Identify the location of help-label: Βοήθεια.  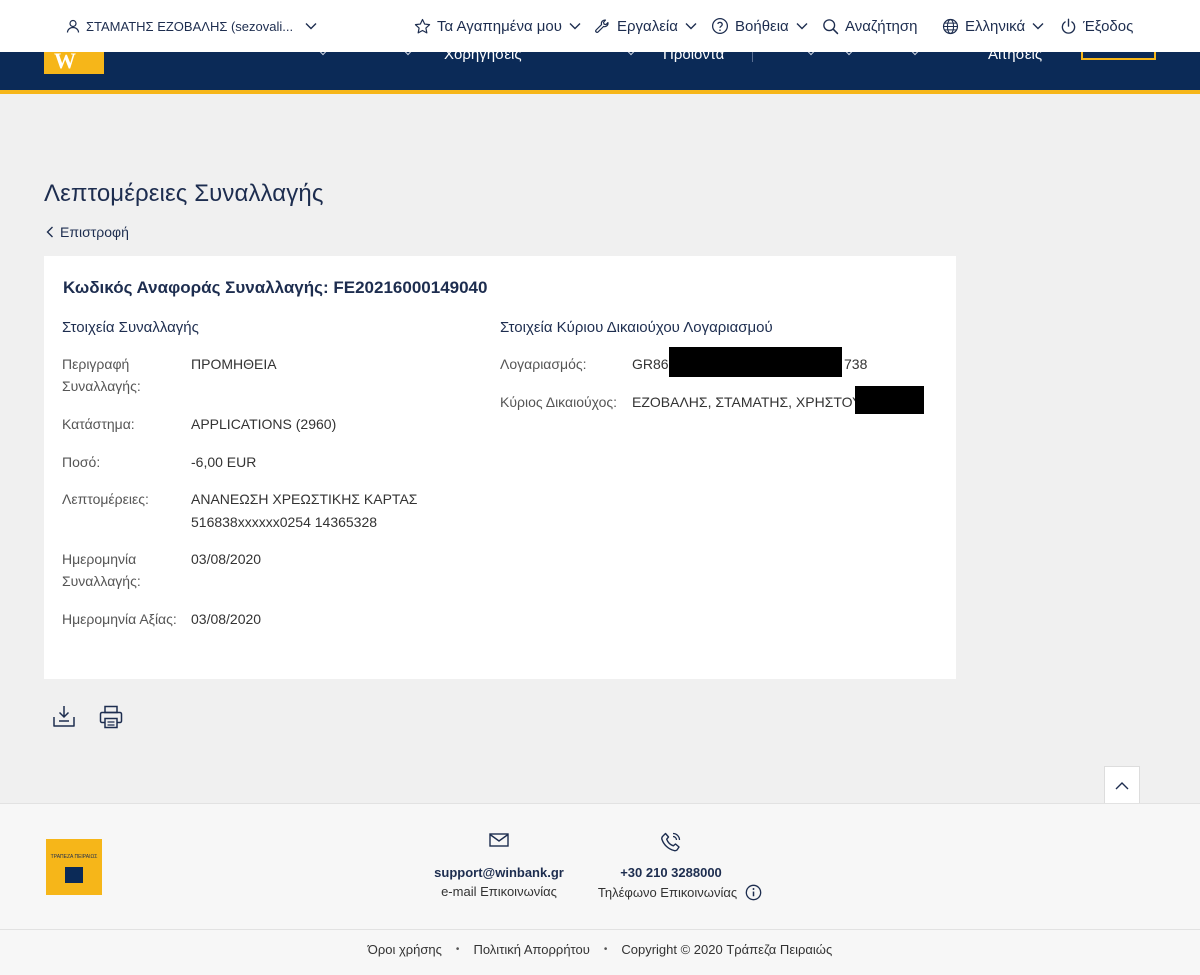
(762, 26).